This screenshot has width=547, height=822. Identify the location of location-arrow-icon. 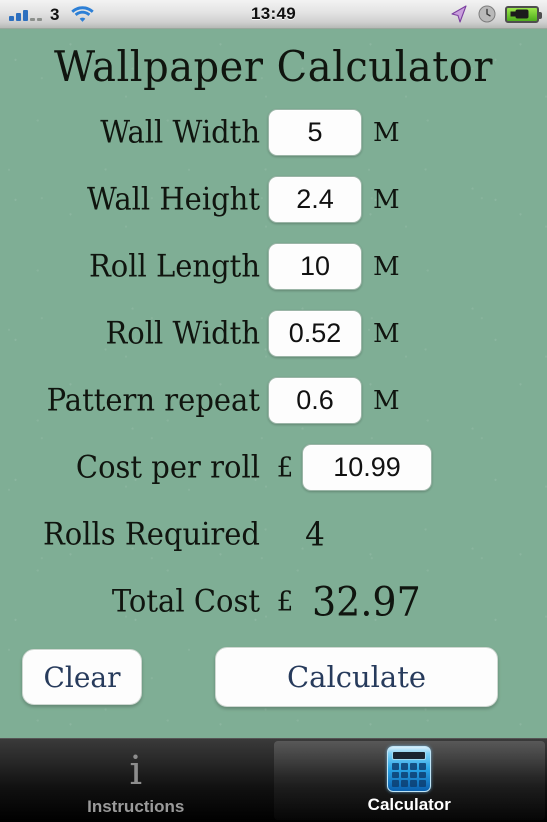
(459, 14).